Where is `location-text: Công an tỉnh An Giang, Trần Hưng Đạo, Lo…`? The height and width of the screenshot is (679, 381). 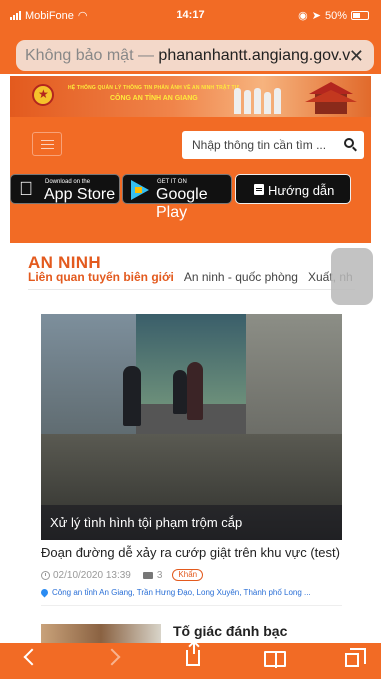
location-text: Công an tỉnh An Giang, Trần Hưng Đạo, Lo… is located at coordinates (181, 592).